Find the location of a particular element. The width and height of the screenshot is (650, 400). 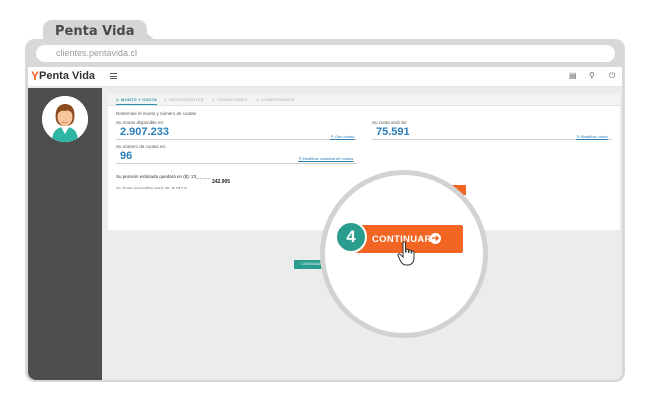

step-1: 1. MONTO Y CUOTA is located at coordinates (137, 101).